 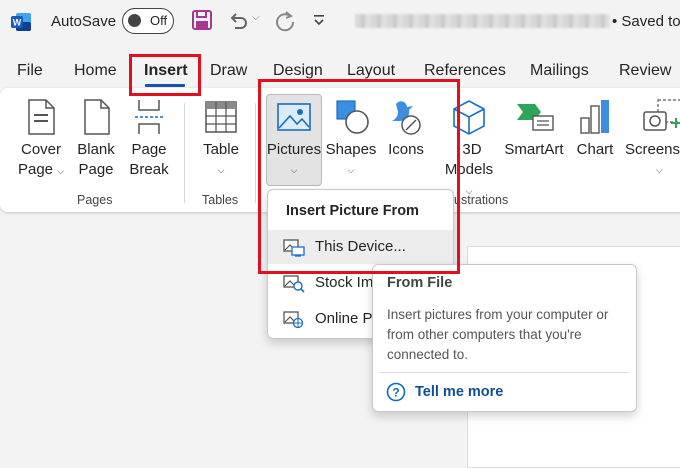 I want to click on blank-page-label-1: Blank, so click(x=96, y=149).